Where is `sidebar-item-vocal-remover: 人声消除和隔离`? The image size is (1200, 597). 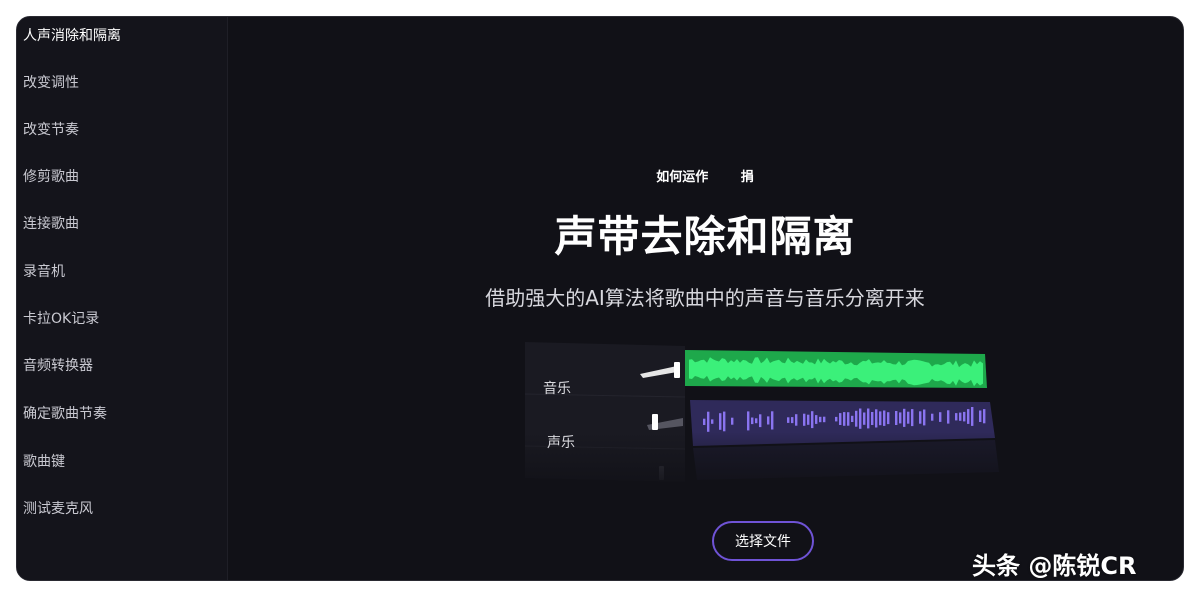
sidebar-item-vocal-remover: 人声消除和隔离 is located at coordinates (72, 35).